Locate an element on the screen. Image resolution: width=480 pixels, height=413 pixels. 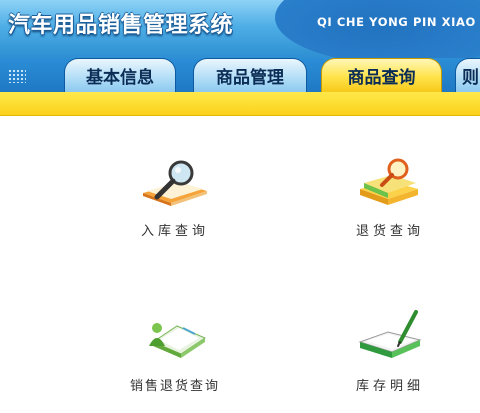
tab-product-query: 商品查询 is located at coordinates (381, 75).